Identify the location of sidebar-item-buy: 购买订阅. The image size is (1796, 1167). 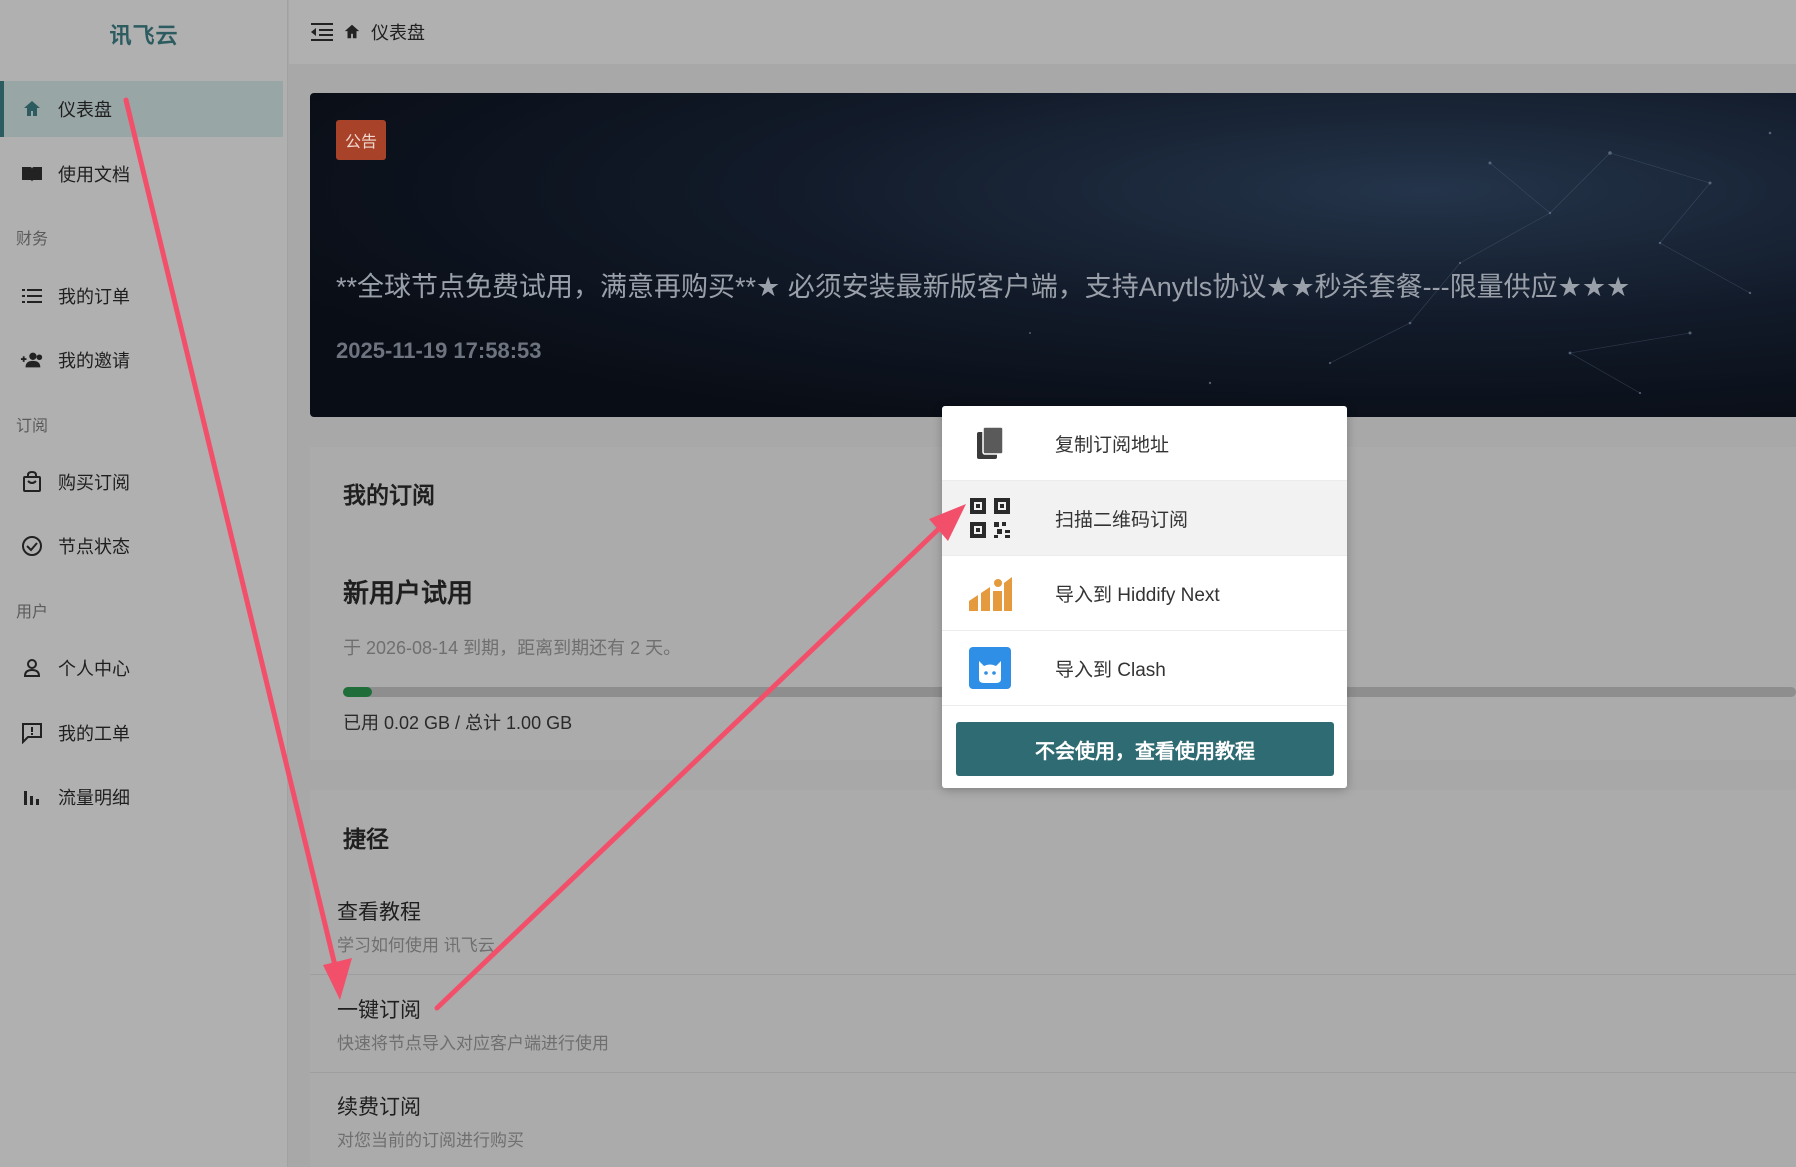
(141, 482).